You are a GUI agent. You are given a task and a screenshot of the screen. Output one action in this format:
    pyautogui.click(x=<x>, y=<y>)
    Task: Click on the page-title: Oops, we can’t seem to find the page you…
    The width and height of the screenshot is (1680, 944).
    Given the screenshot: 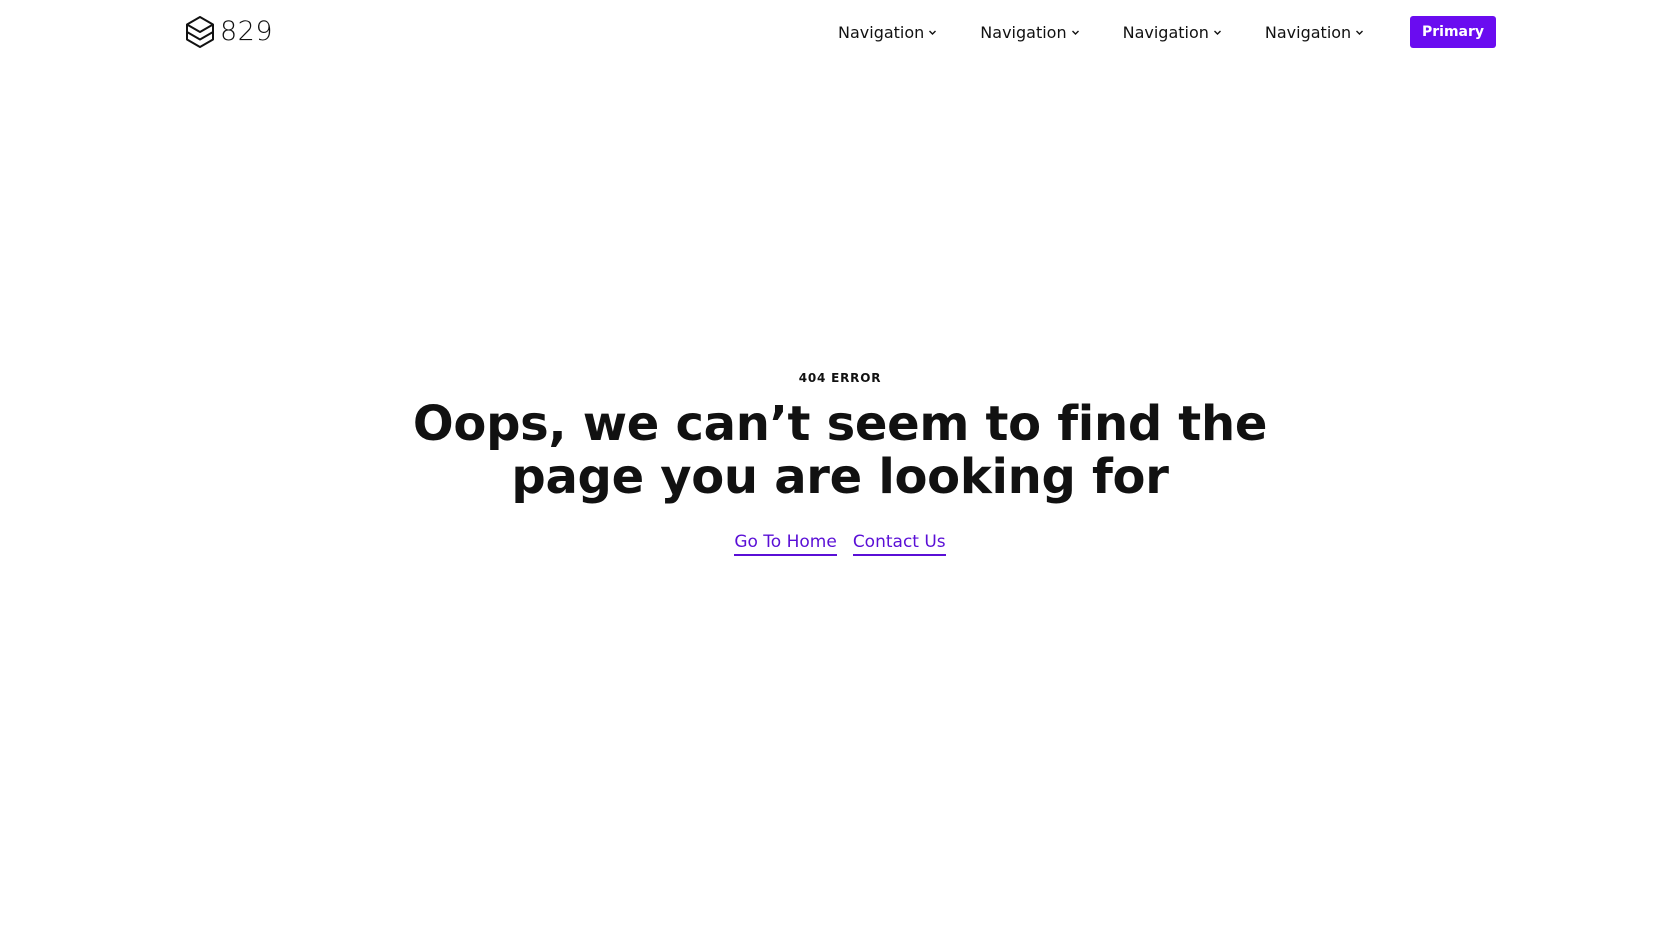 What is the action you would take?
    pyautogui.click(x=840, y=450)
    